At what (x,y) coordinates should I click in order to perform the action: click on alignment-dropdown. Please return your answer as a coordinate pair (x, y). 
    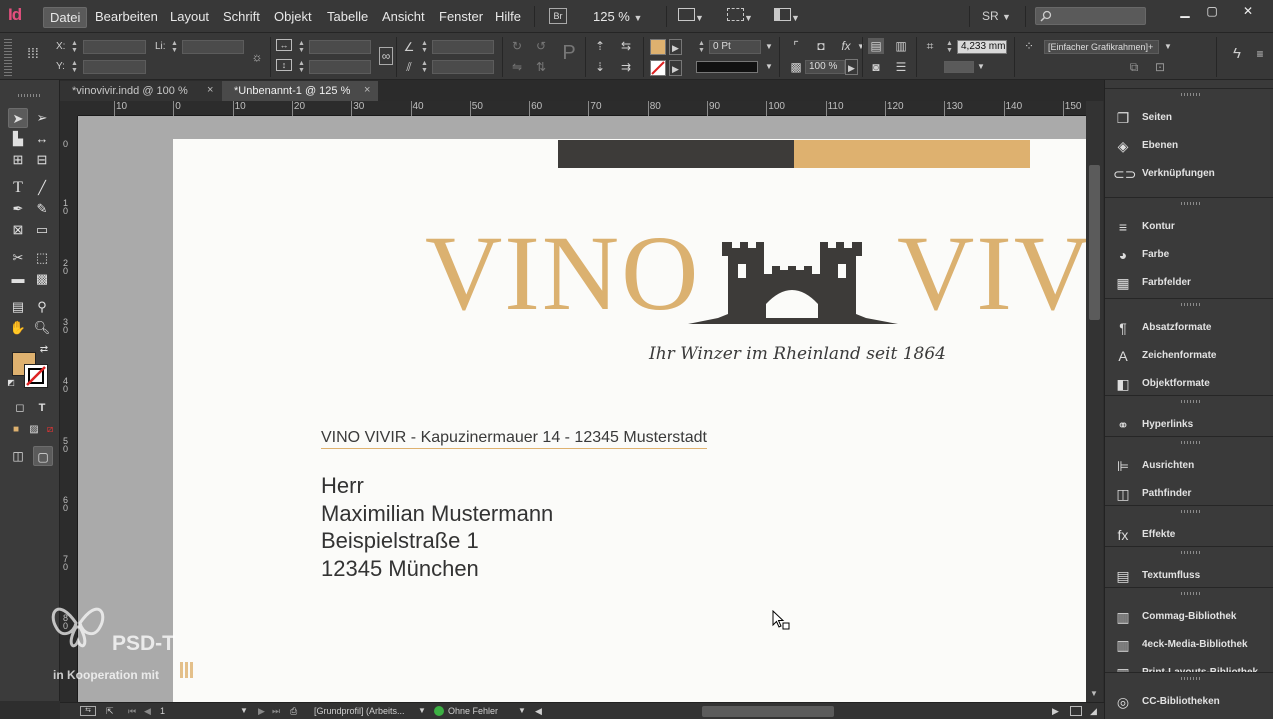
    Looking at the image, I should click on (959, 67).